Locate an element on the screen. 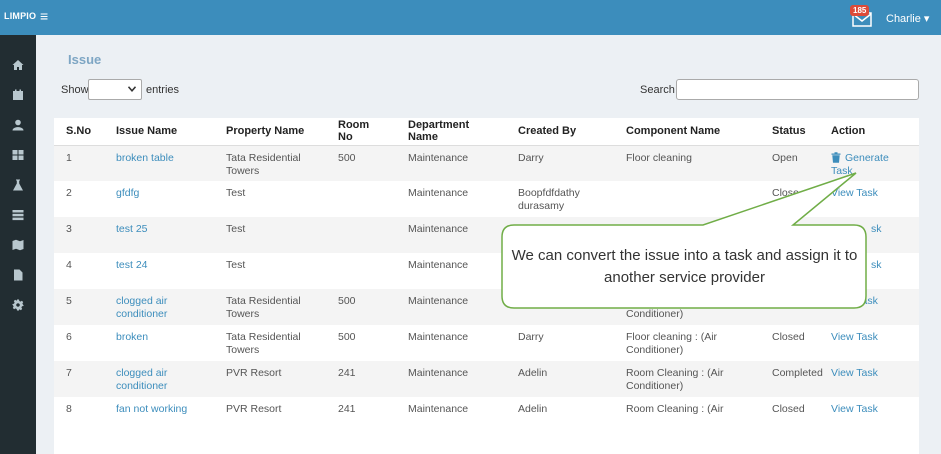 This screenshot has width=941, height=454. chevron-down-icon is located at coordinates (132, 89).